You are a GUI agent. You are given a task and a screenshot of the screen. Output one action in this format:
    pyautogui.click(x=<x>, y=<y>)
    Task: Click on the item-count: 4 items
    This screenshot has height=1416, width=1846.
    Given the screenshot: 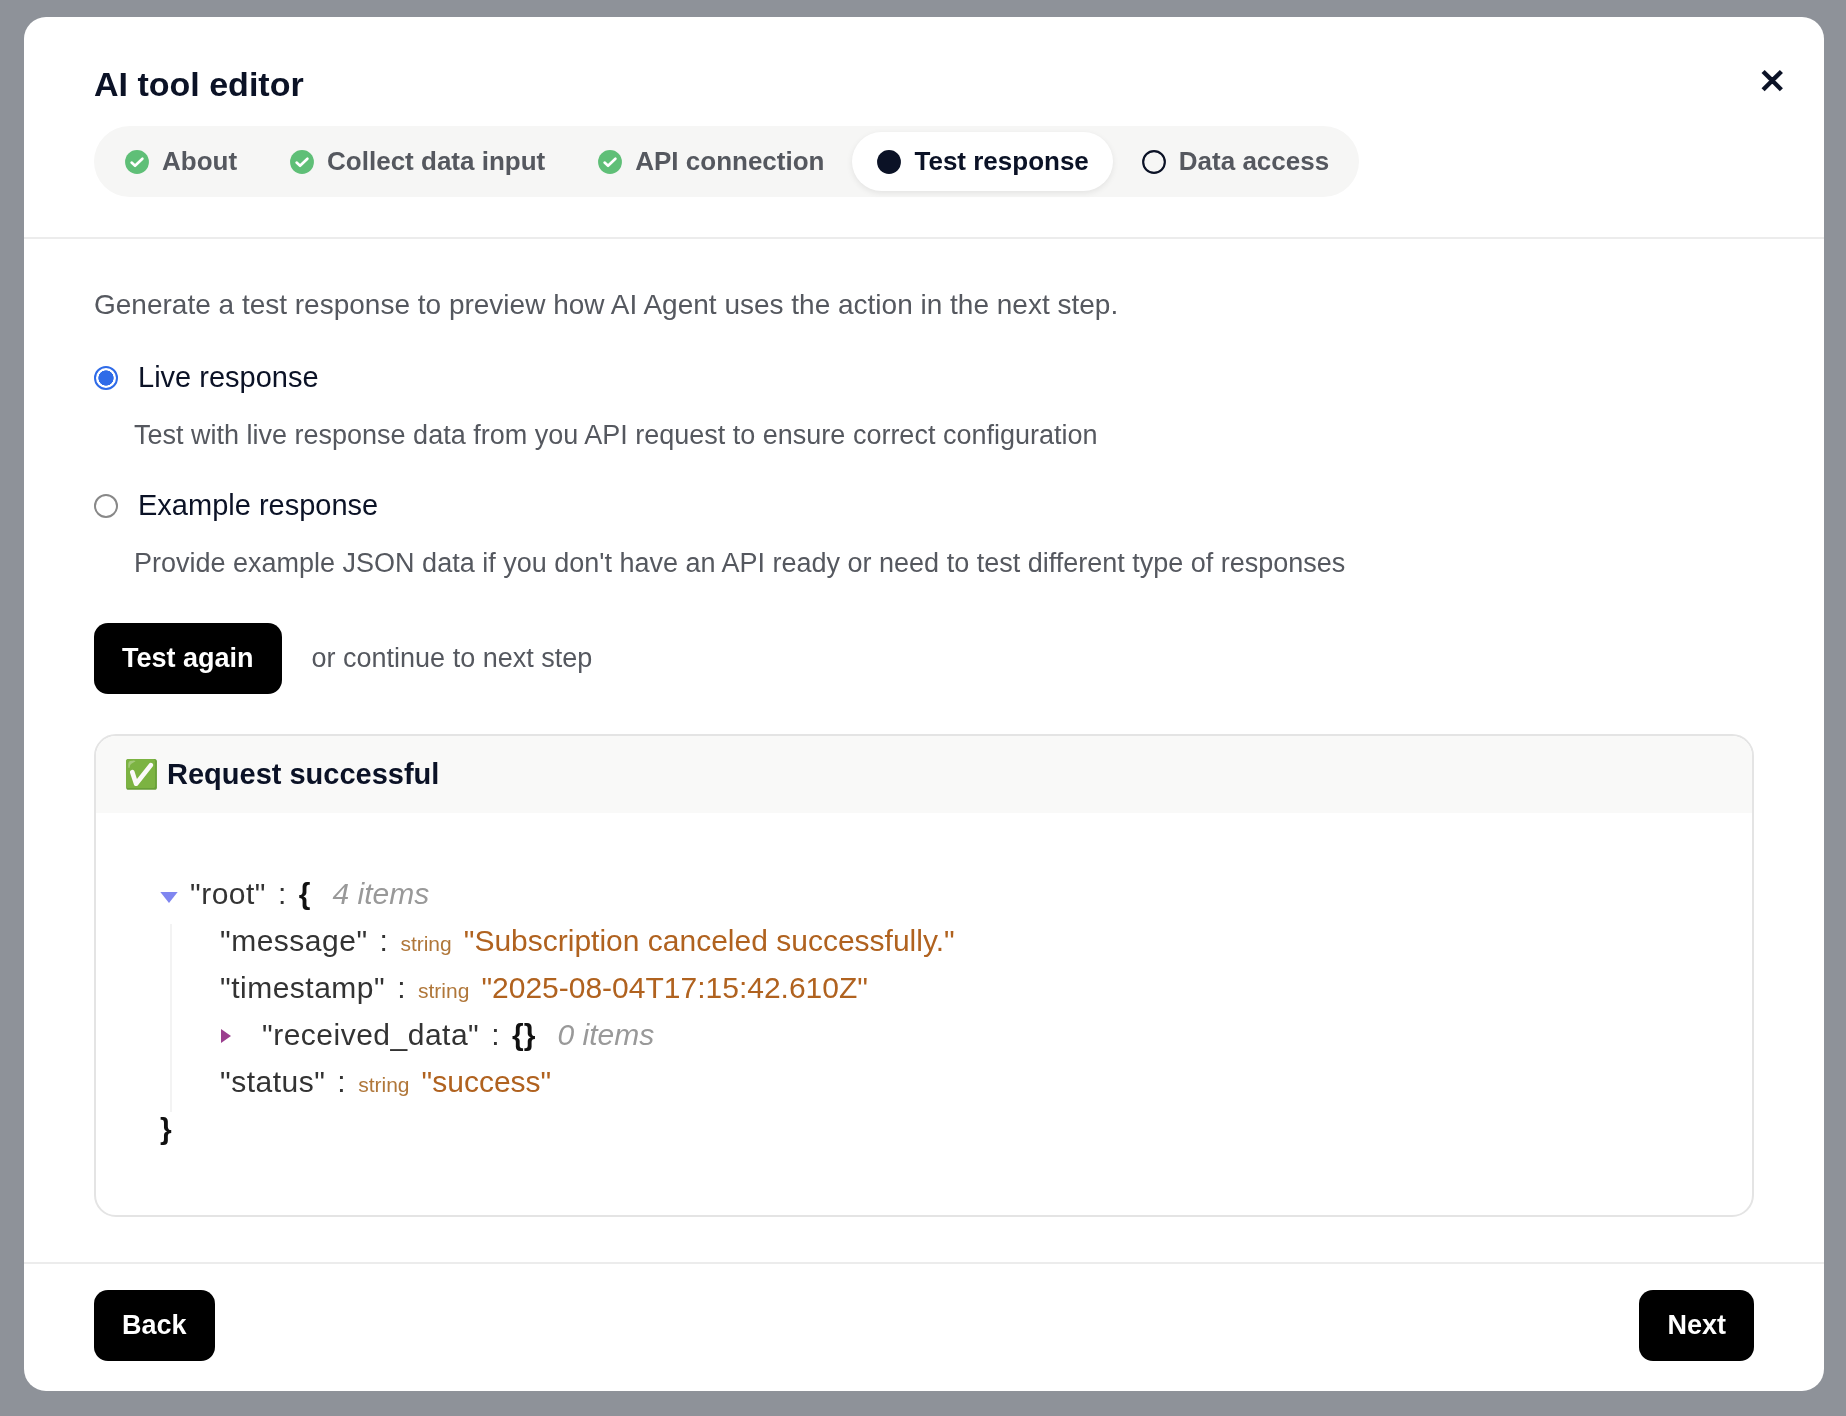 What is the action you would take?
    pyautogui.click(x=381, y=894)
    